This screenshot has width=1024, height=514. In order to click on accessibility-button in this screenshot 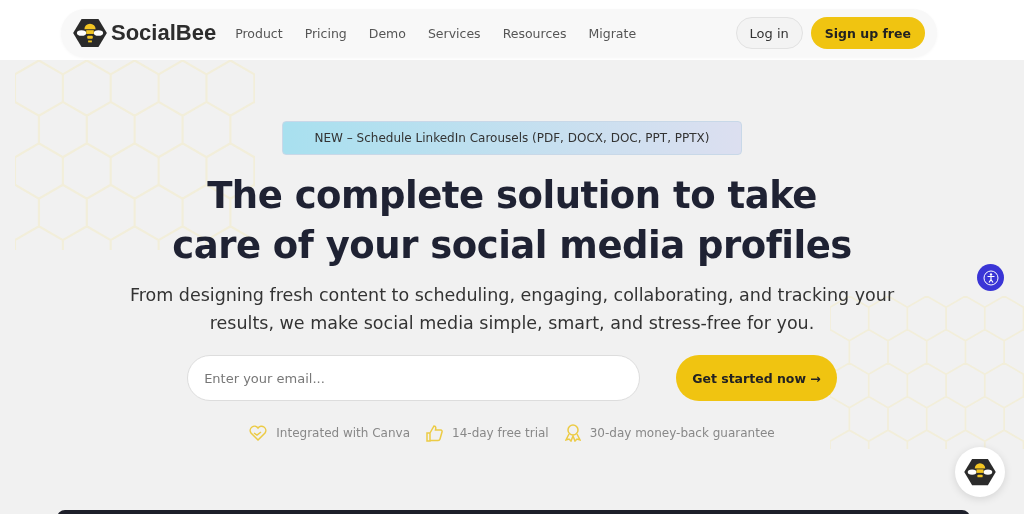, I will do `click(990, 277)`.